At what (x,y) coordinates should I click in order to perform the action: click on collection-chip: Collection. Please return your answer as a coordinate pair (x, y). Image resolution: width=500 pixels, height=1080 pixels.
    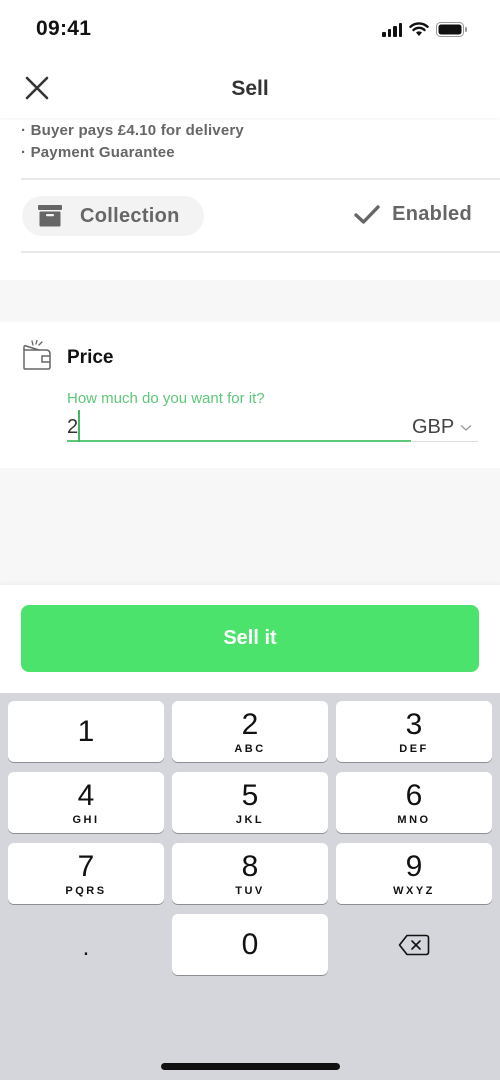
    Looking at the image, I should click on (113, 216).